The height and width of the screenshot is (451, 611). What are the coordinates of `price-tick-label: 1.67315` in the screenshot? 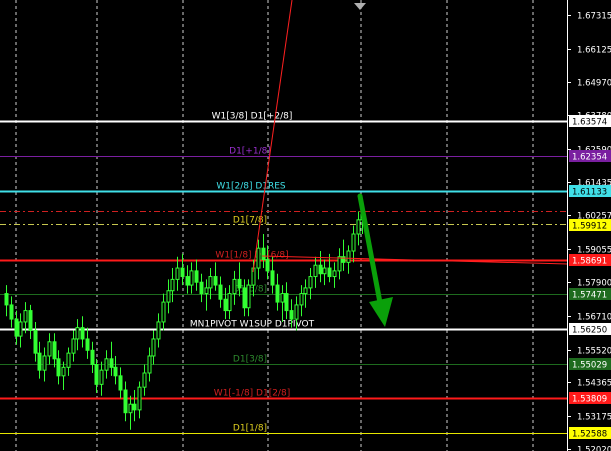 It's located at (594, 17).